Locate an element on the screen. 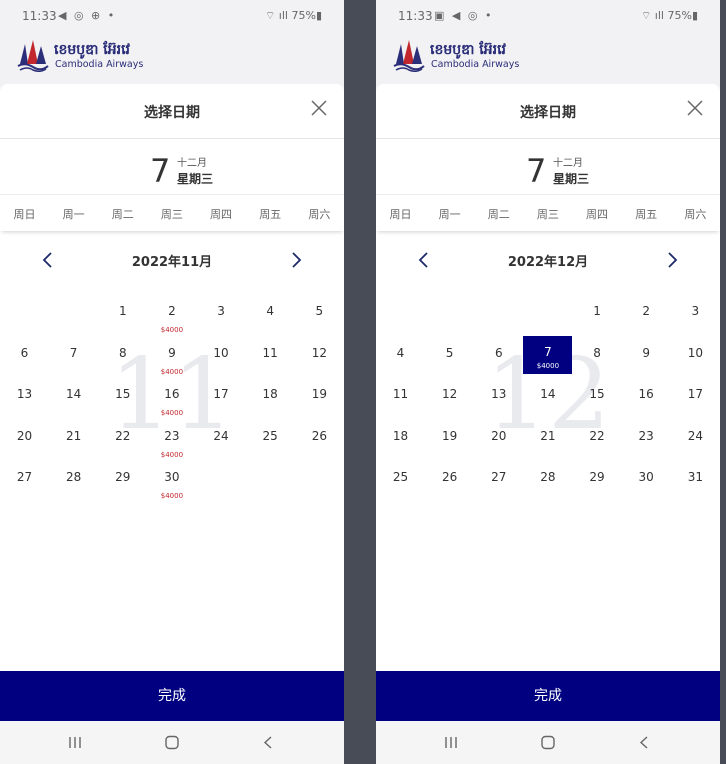  wifi-signal-icon: ⌔ ıll is located at coordinates (278, 15).